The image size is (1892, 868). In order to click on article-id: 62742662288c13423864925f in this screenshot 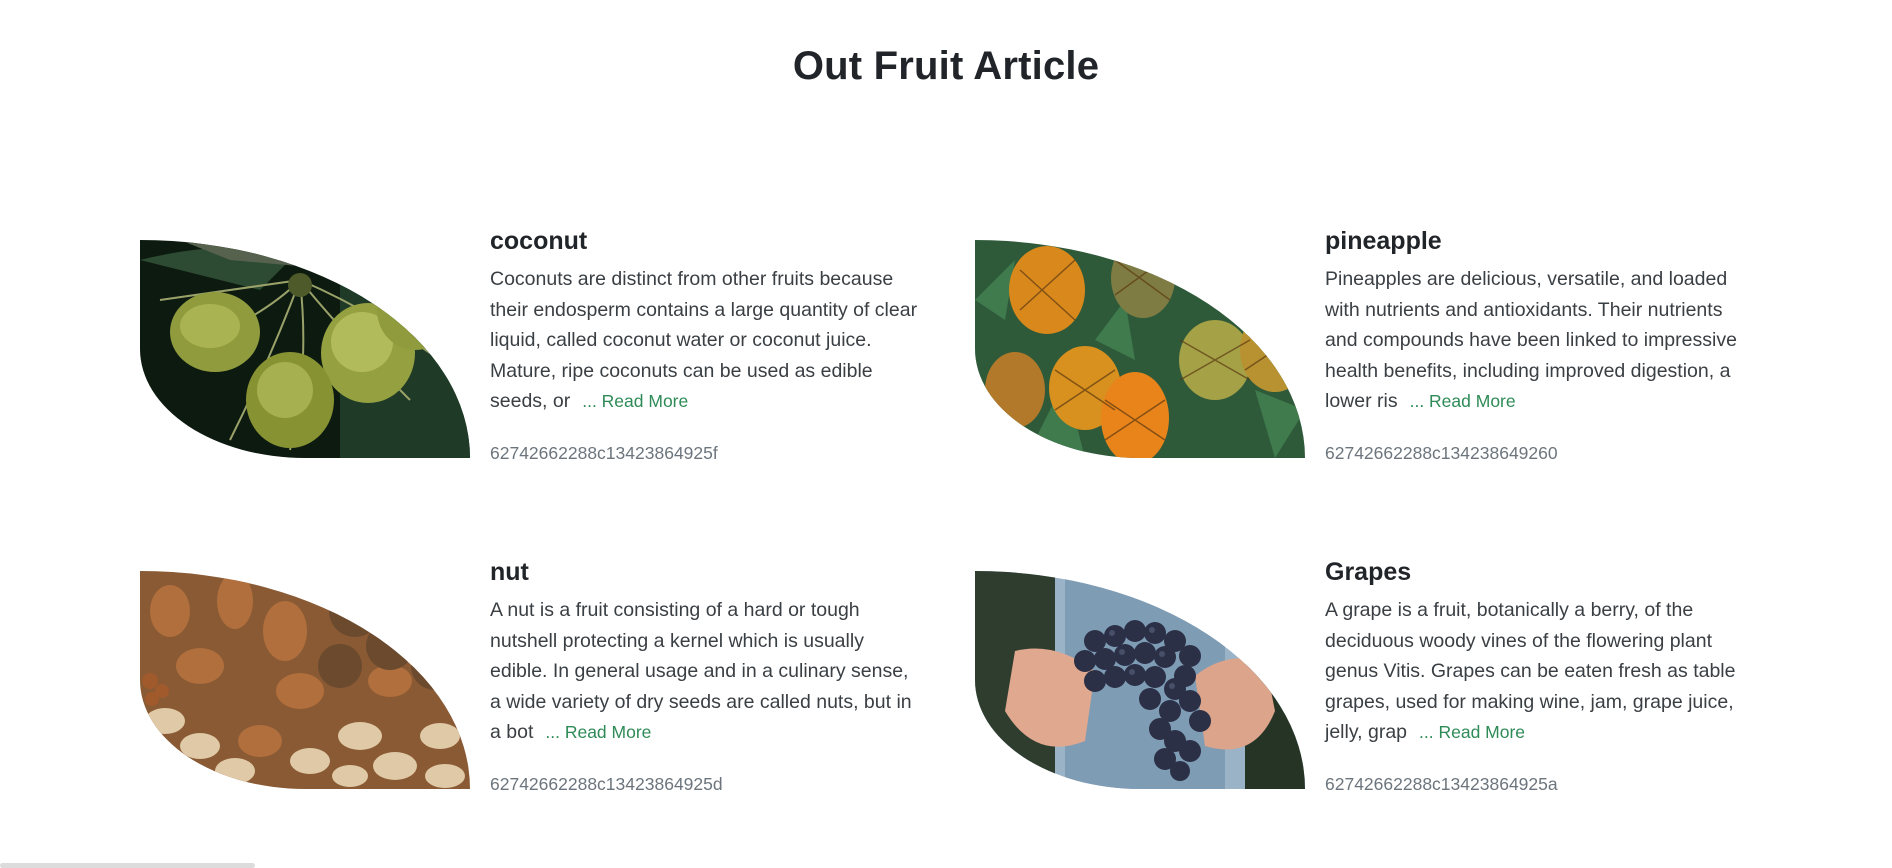, I will do `click(604, 452)`.